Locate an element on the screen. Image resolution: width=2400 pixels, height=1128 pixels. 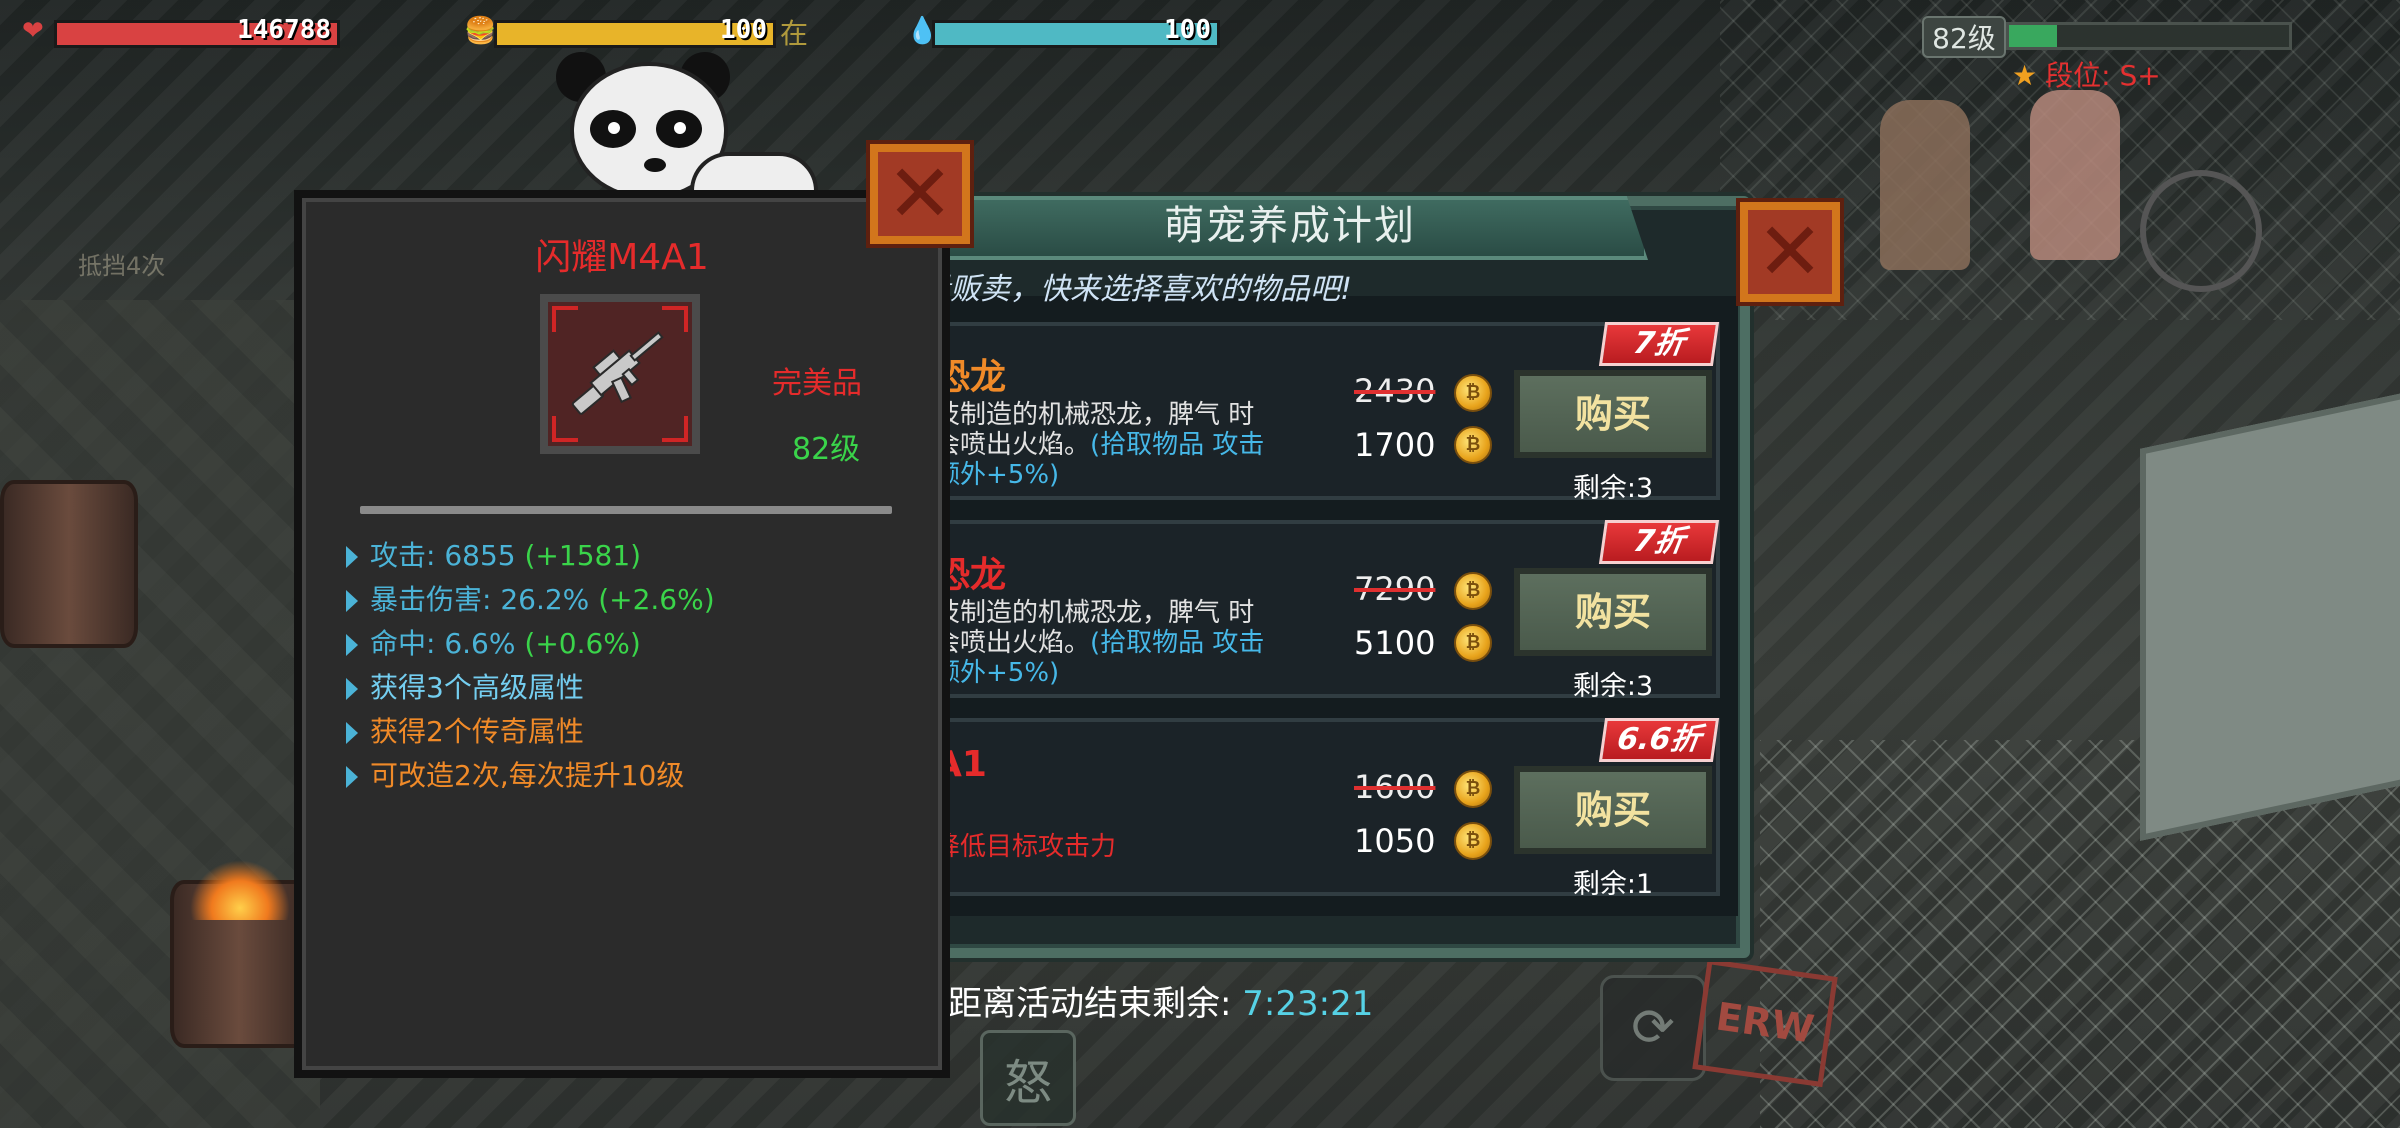
player-level-badge: 82级 is located at coordinates (1964, 37).